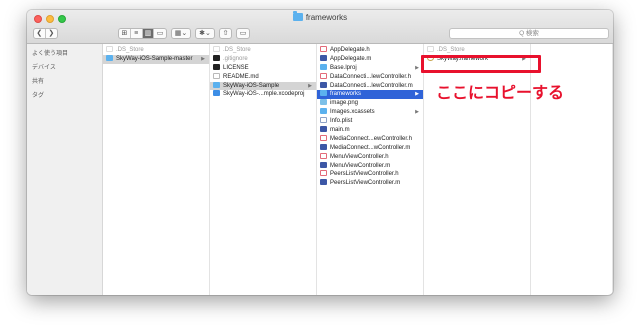 This screenshot has width=640, height=334. Describe the element at coordinates (370, 174) in the screenshot. I see `file-row: PeersListViewController.h` at that location.